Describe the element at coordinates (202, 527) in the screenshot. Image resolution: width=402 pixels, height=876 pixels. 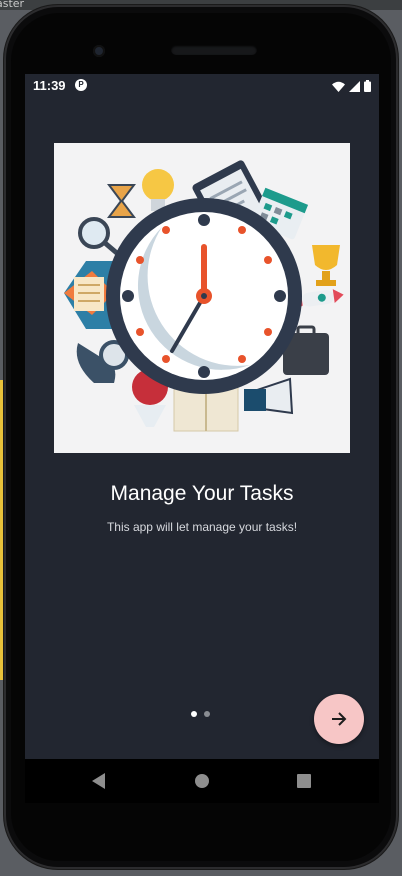
I see `onboarding-subtitle: This app will let manage your tasks!` at that location.